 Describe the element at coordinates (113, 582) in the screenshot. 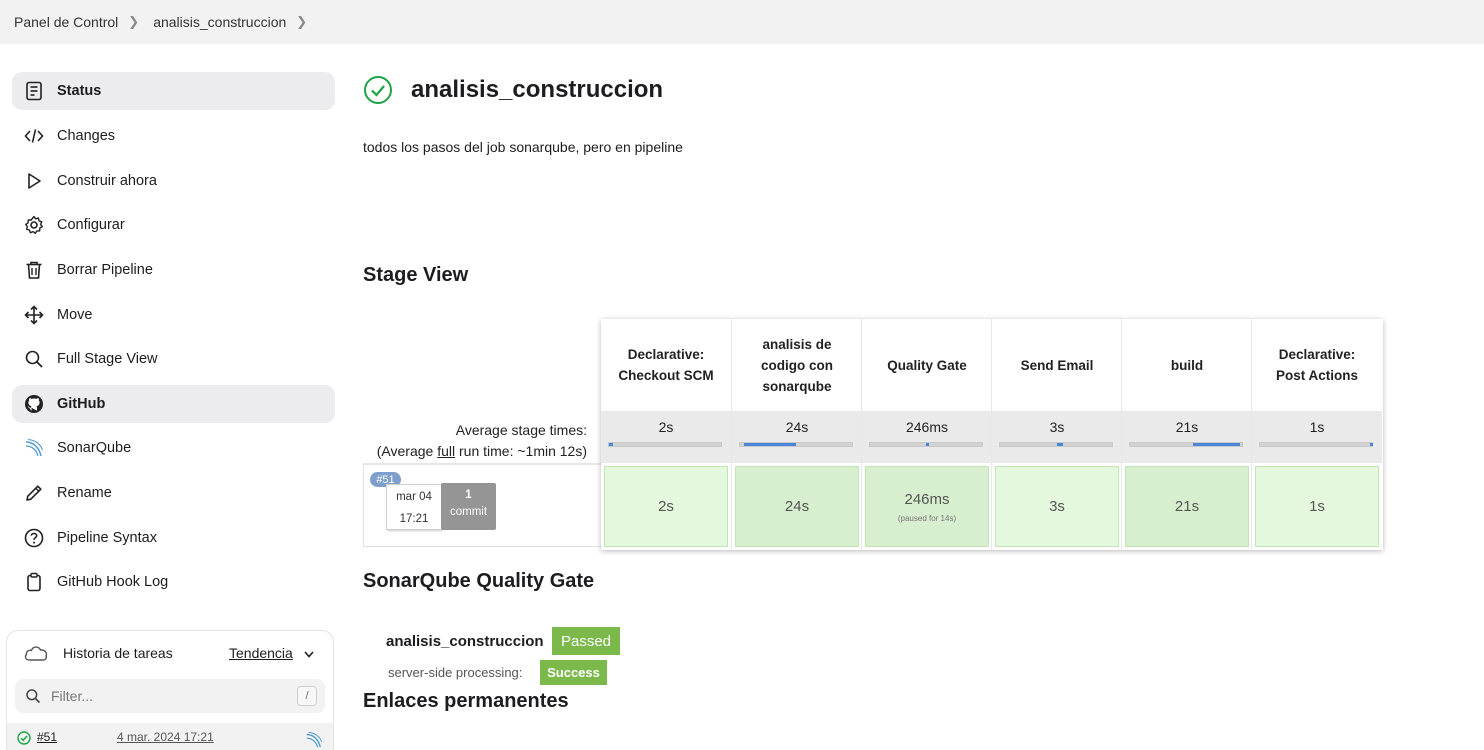

I see `sidebar-item-label: GitHub Hook Log` at that location.